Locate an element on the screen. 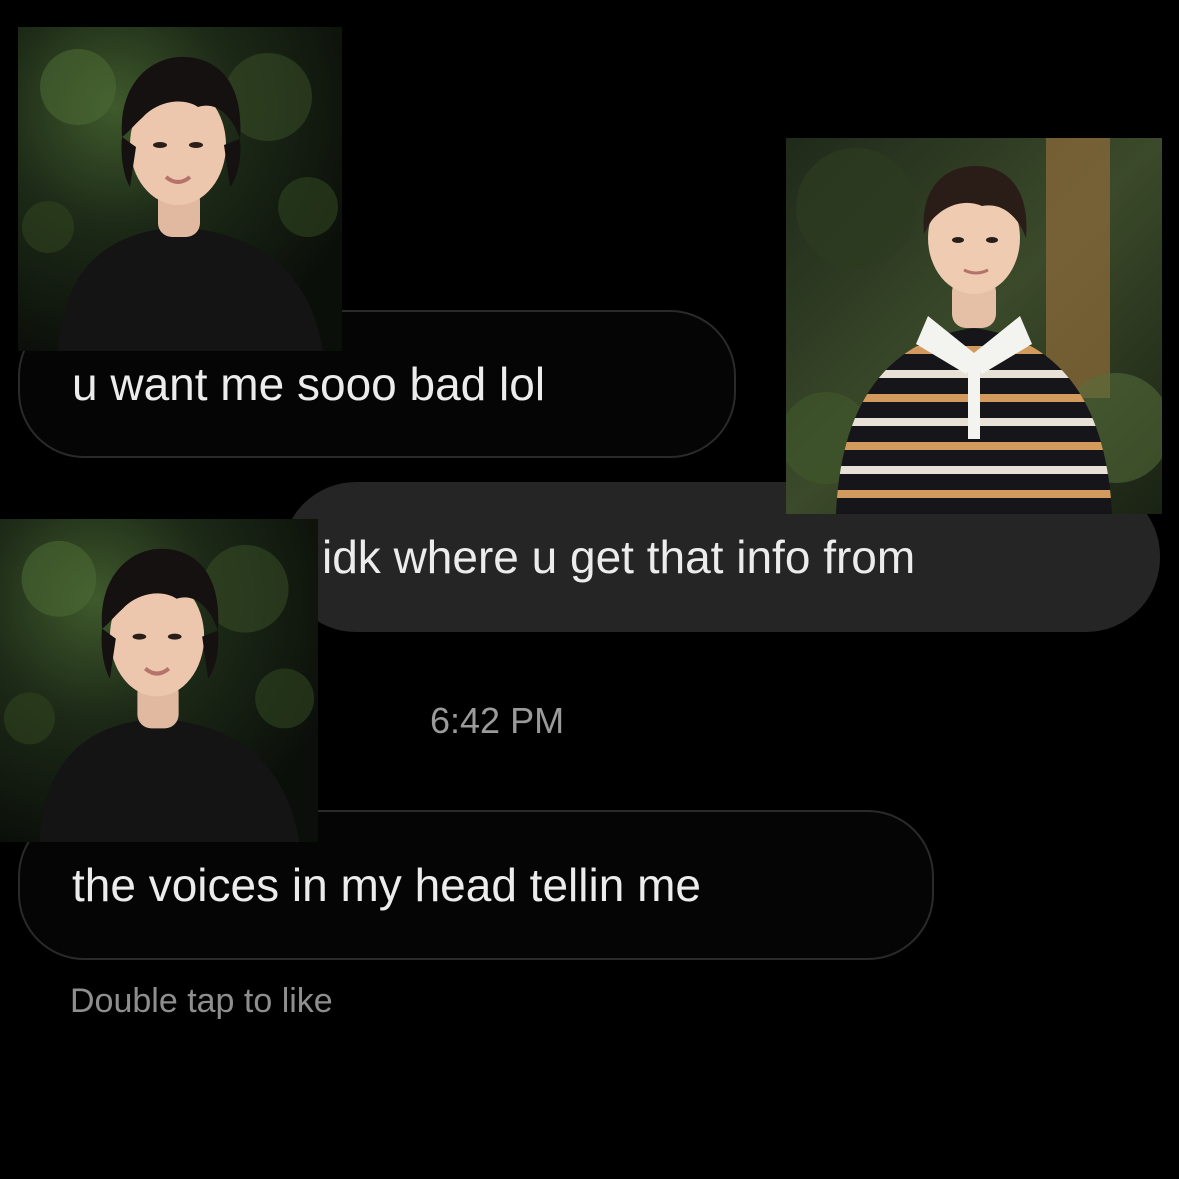 The height and width of the screenshot is (1179, 1179). person-photo-striped-shirt is located at coordinates (974, 326).